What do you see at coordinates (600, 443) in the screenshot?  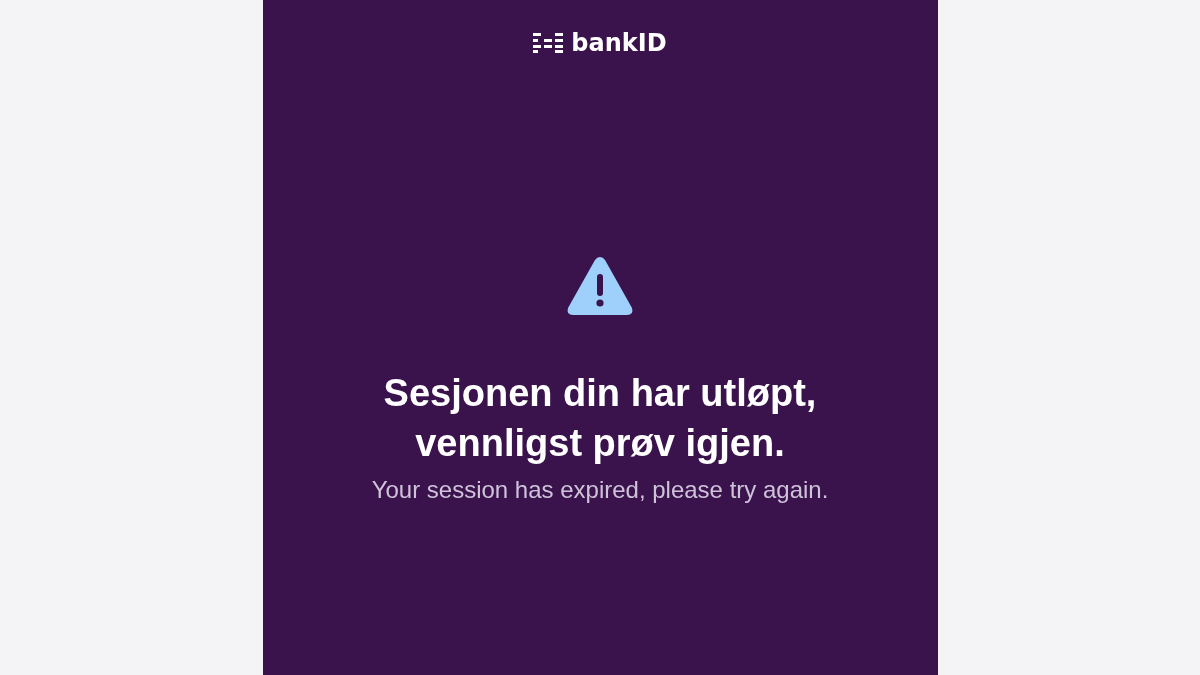 I see `heading-line: vennligst prøv igjen.` at bounding box center [600, 443].